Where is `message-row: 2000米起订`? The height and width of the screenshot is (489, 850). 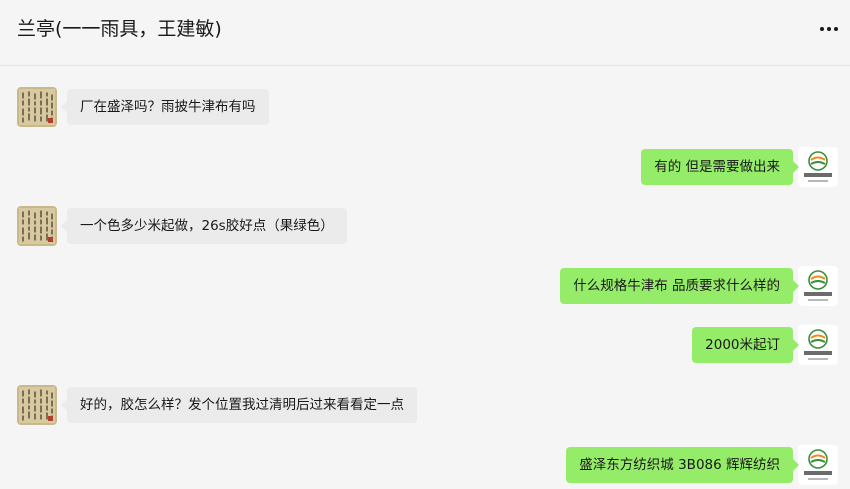 message-row: 2000米起订 is located at coordinates (425, 345).